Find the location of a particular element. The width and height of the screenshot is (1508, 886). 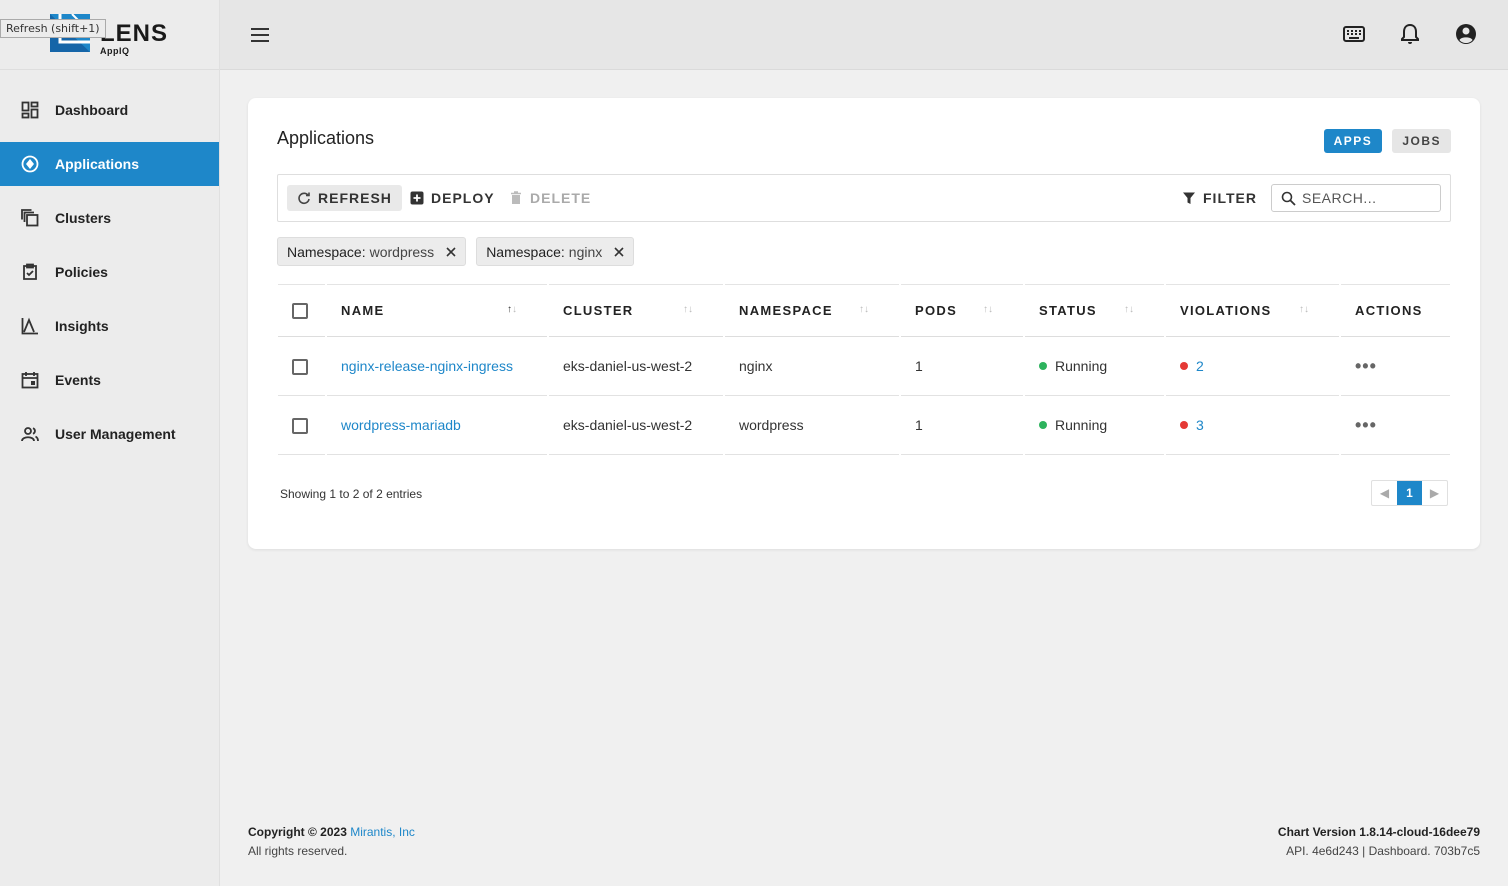

filter-chips: Namespace: wordpress Namespace: nginx is located at coordinates (456, 251).